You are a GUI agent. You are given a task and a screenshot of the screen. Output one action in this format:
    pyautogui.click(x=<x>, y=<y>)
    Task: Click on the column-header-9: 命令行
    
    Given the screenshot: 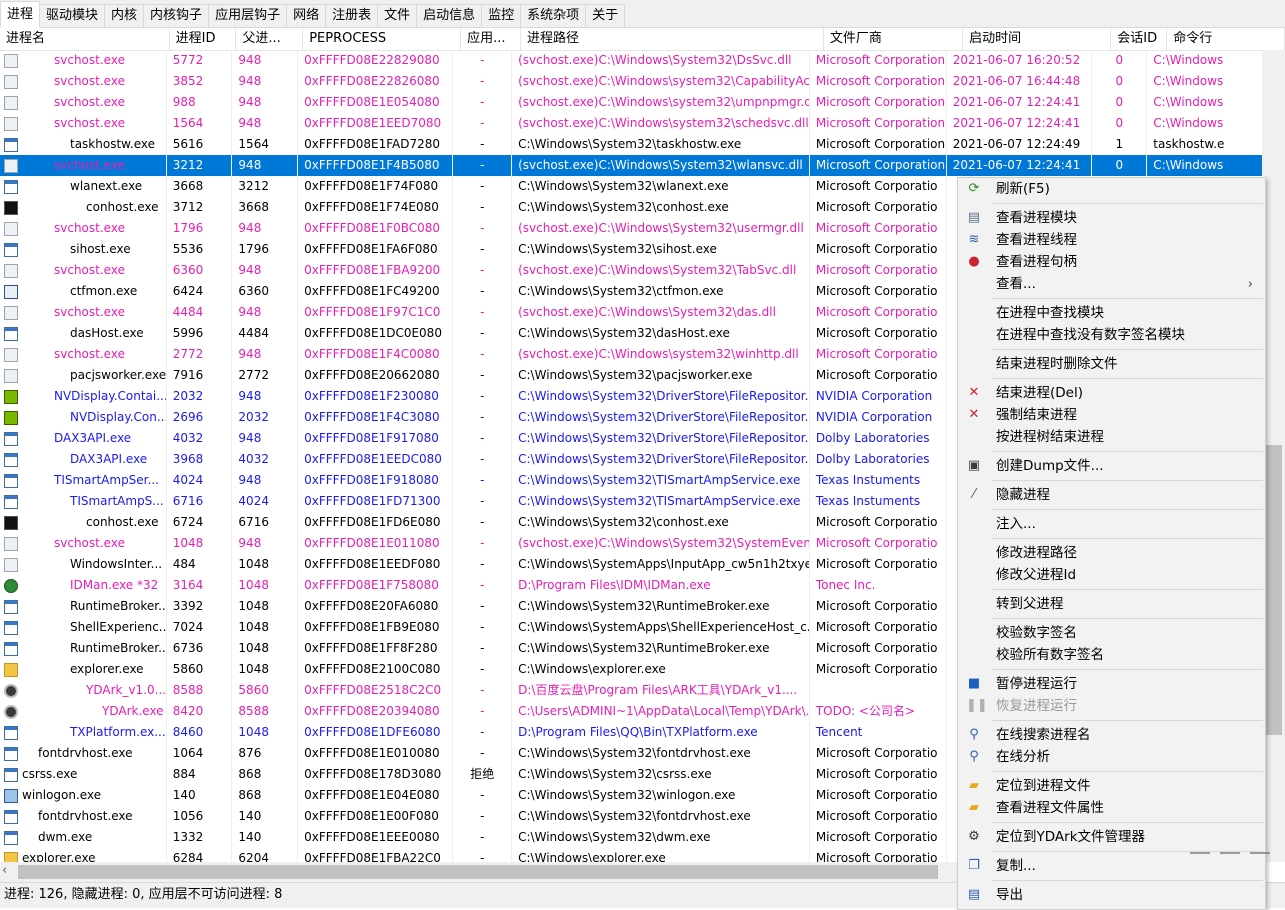 What is the action you would take?
    pyautogui.click(x=1226, y=39)
    